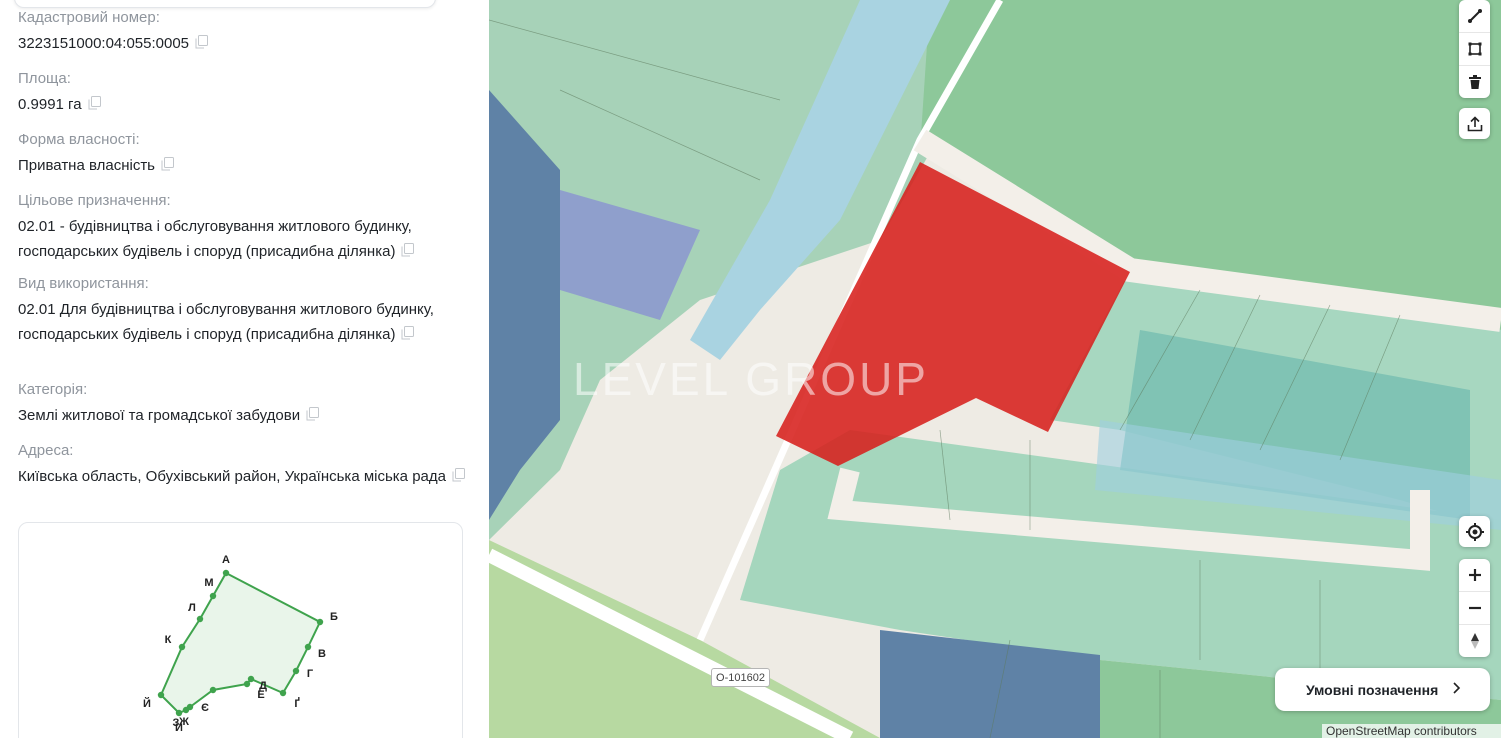 The width and height of the screenshot is (1501, 738). Describe the element at coordinates (310, 674) in the screenshot. I see `scheme-vertex-label: Г` at that location.